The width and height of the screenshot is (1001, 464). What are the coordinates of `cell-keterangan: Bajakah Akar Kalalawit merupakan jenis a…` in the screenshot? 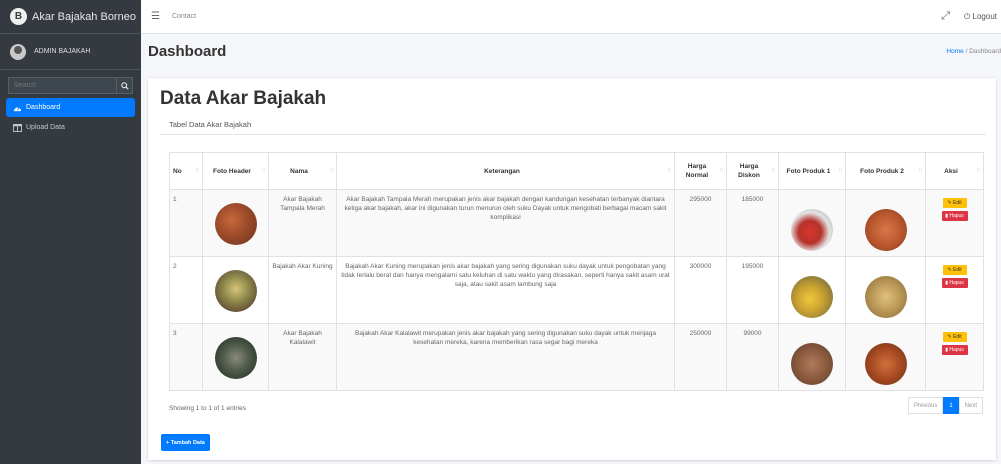 It's located at (505, 357).